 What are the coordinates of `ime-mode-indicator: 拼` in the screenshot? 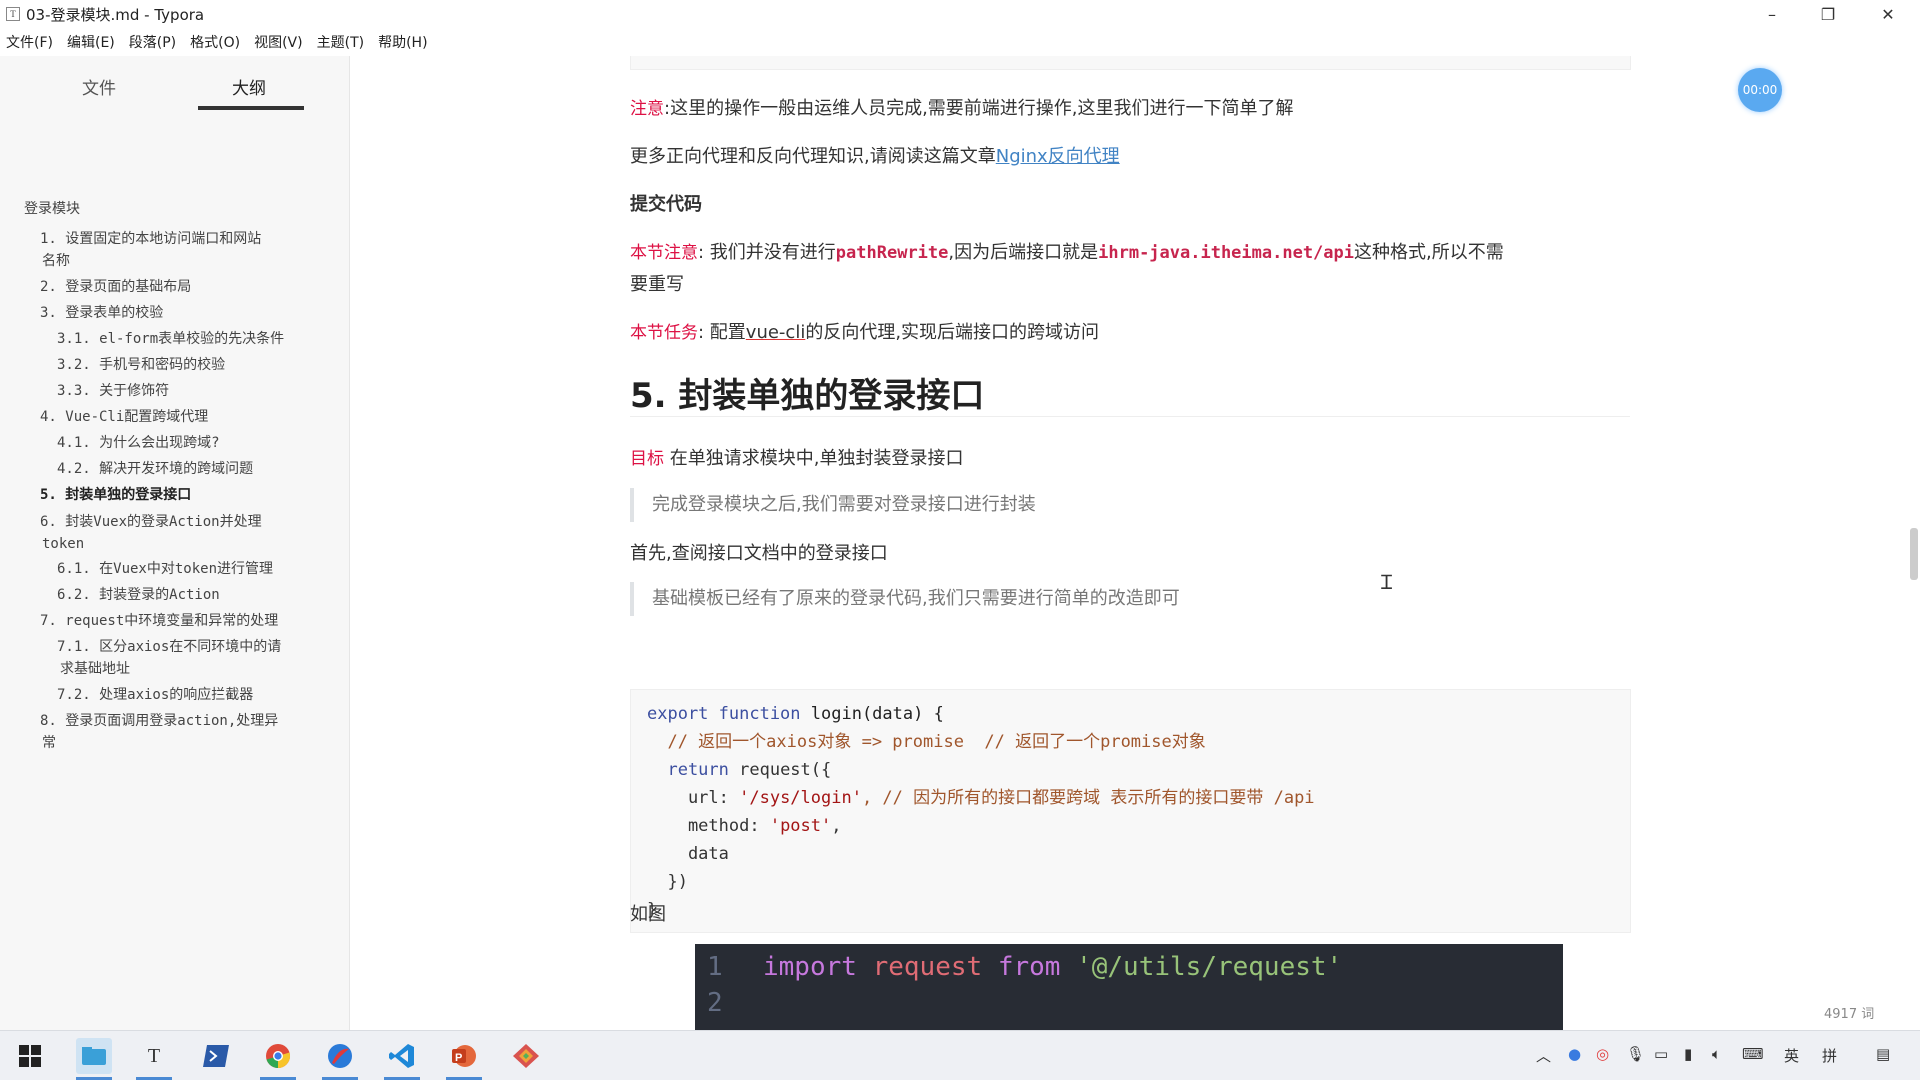 It's located at (1829, 1055).